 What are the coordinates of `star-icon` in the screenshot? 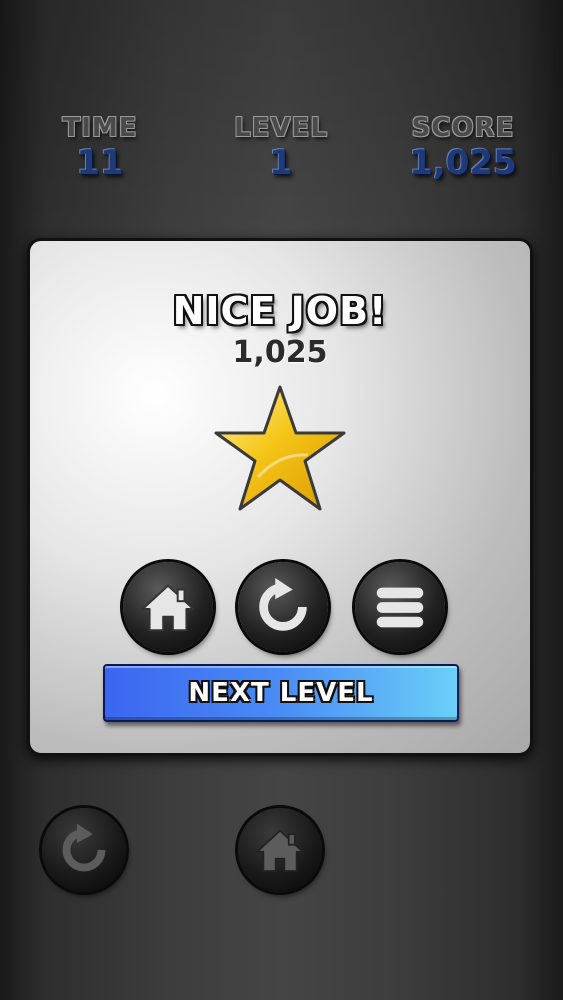 It's located at (280, 448).